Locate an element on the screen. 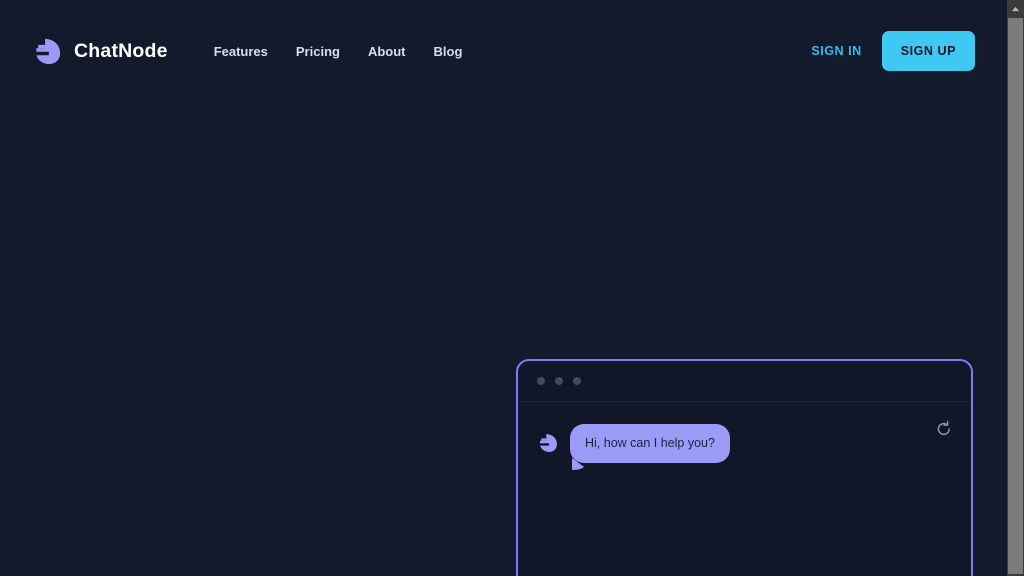 The height and width of the screenshot is (576, 1024). chatnode-logo-icon is located at coordinates (47, 51).